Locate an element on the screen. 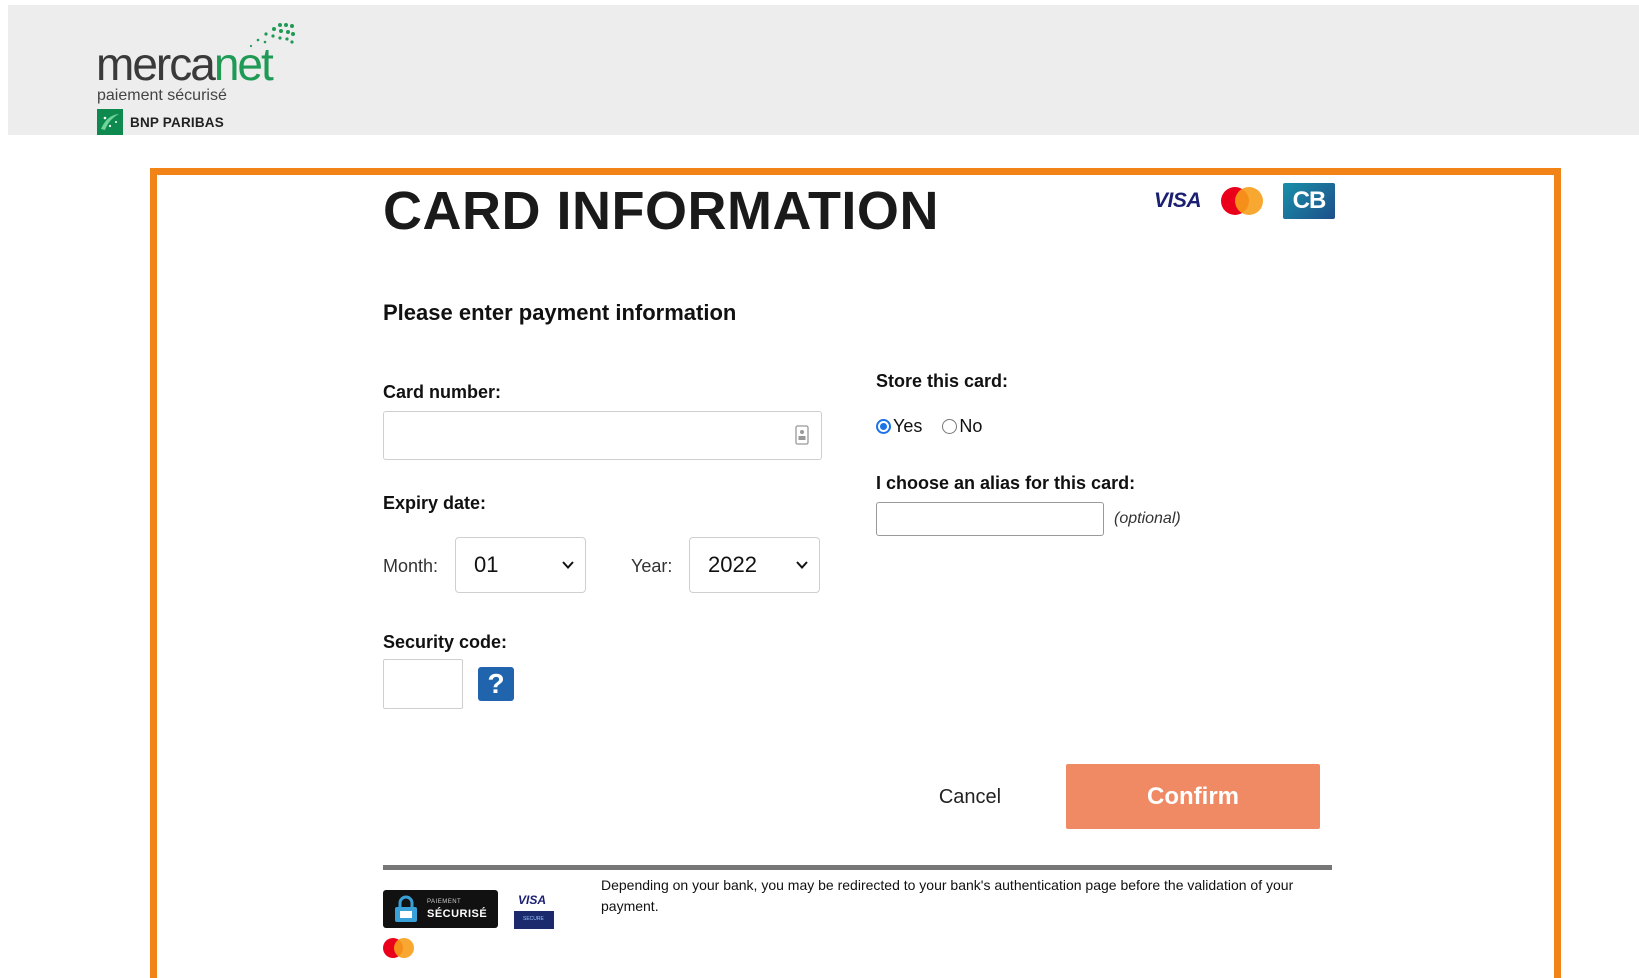 This screenshot has width=1639, height=978. footer-divider is located at coordinates (857, 867).